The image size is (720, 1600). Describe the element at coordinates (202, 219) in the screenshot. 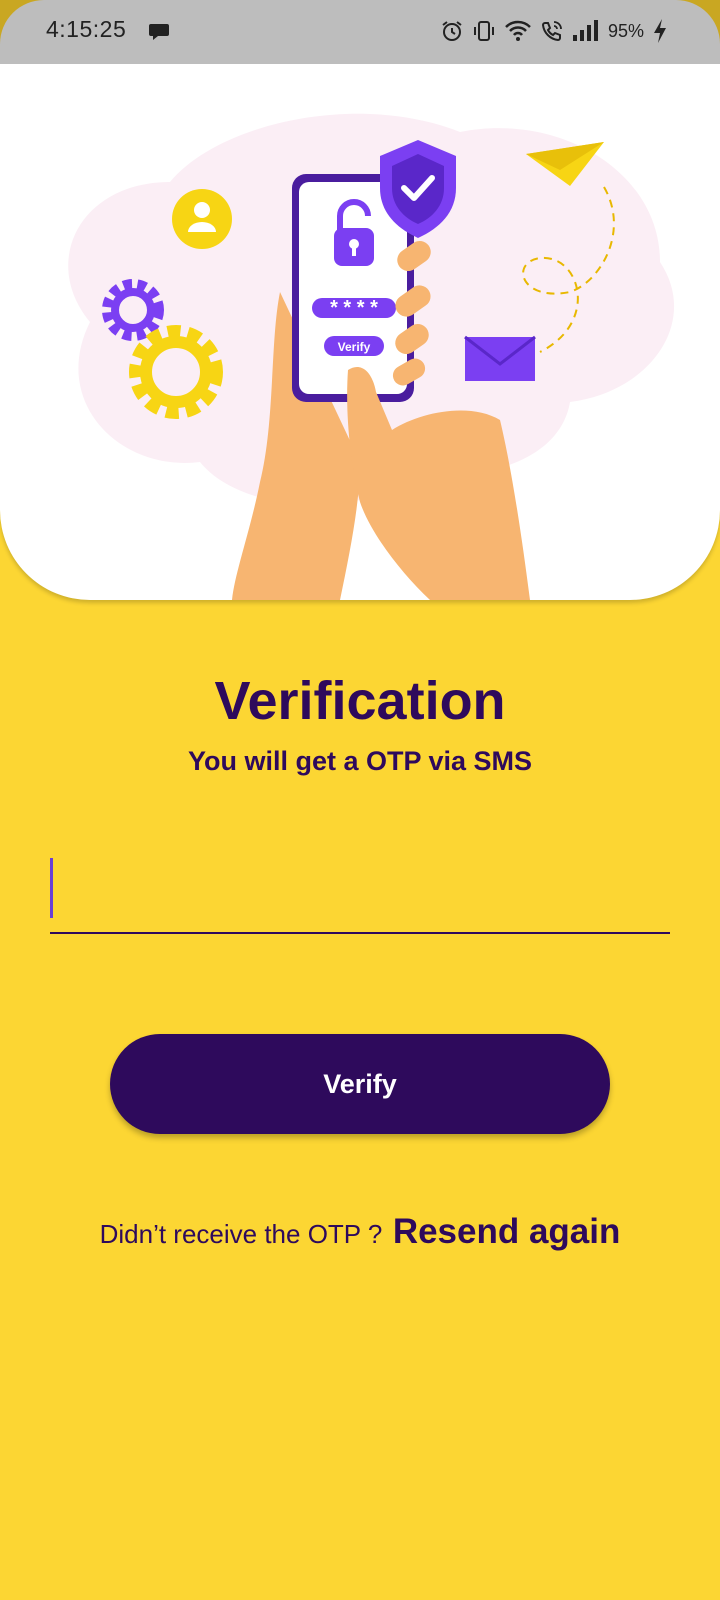

I see `user-avatar-icon` at that location.